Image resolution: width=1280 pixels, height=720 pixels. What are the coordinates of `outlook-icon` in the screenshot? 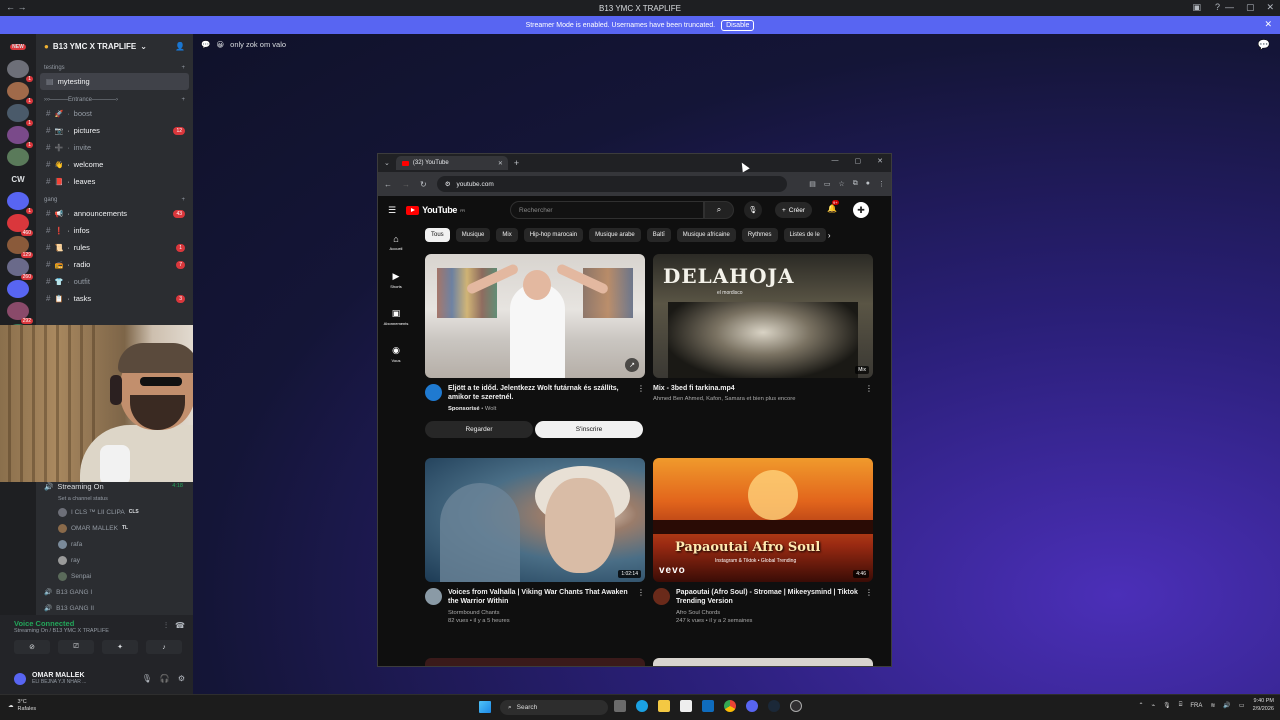 It's located at (708, 706).